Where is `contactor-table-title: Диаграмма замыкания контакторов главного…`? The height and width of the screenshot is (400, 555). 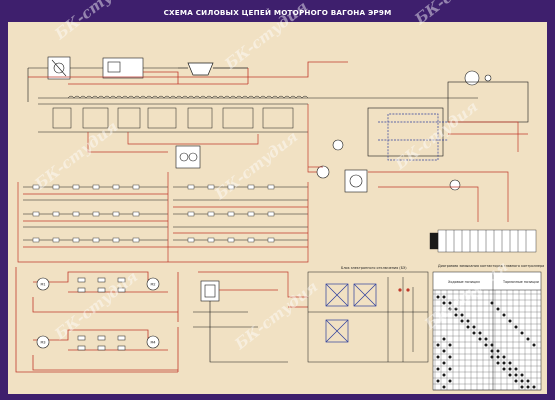
contactor-table-title: Диаграмма замыкания контакторов главного… is located at coordinates (491, 266).